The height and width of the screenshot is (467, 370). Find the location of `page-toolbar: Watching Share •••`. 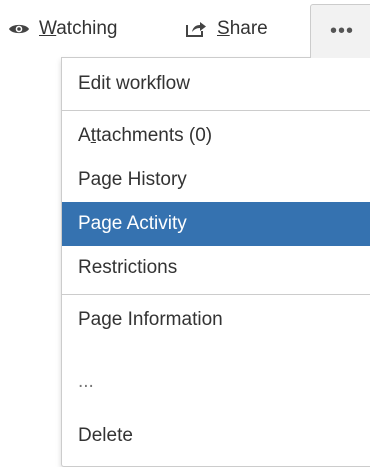

page-toolbar: Watching Share ••• is located at coordinates (185, 29).